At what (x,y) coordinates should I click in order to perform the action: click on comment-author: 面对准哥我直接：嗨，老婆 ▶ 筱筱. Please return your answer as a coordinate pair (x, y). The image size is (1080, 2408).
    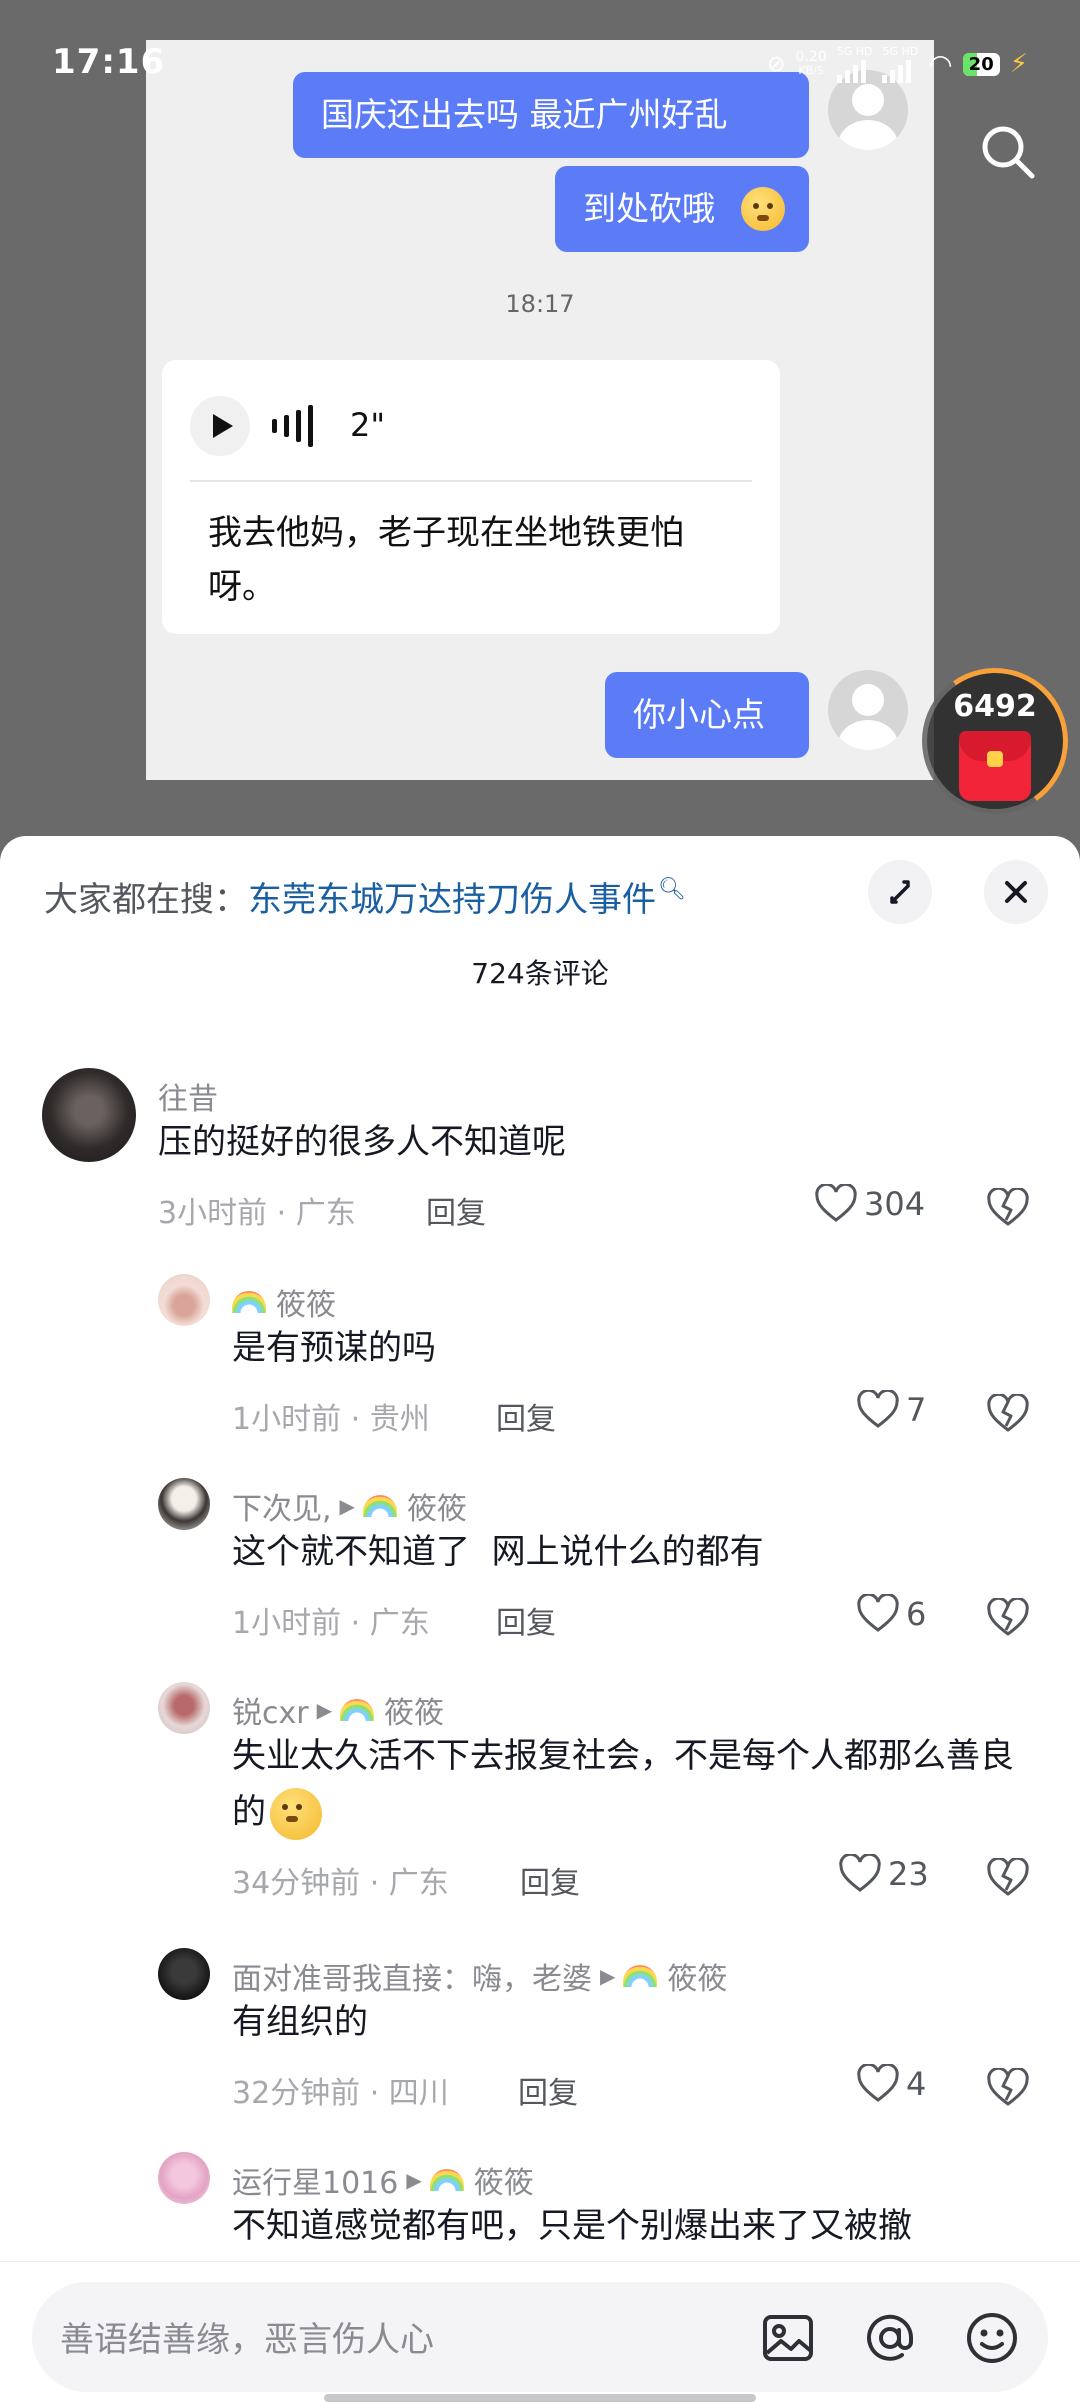
    Looking at the image, I should click on (479, 1976).